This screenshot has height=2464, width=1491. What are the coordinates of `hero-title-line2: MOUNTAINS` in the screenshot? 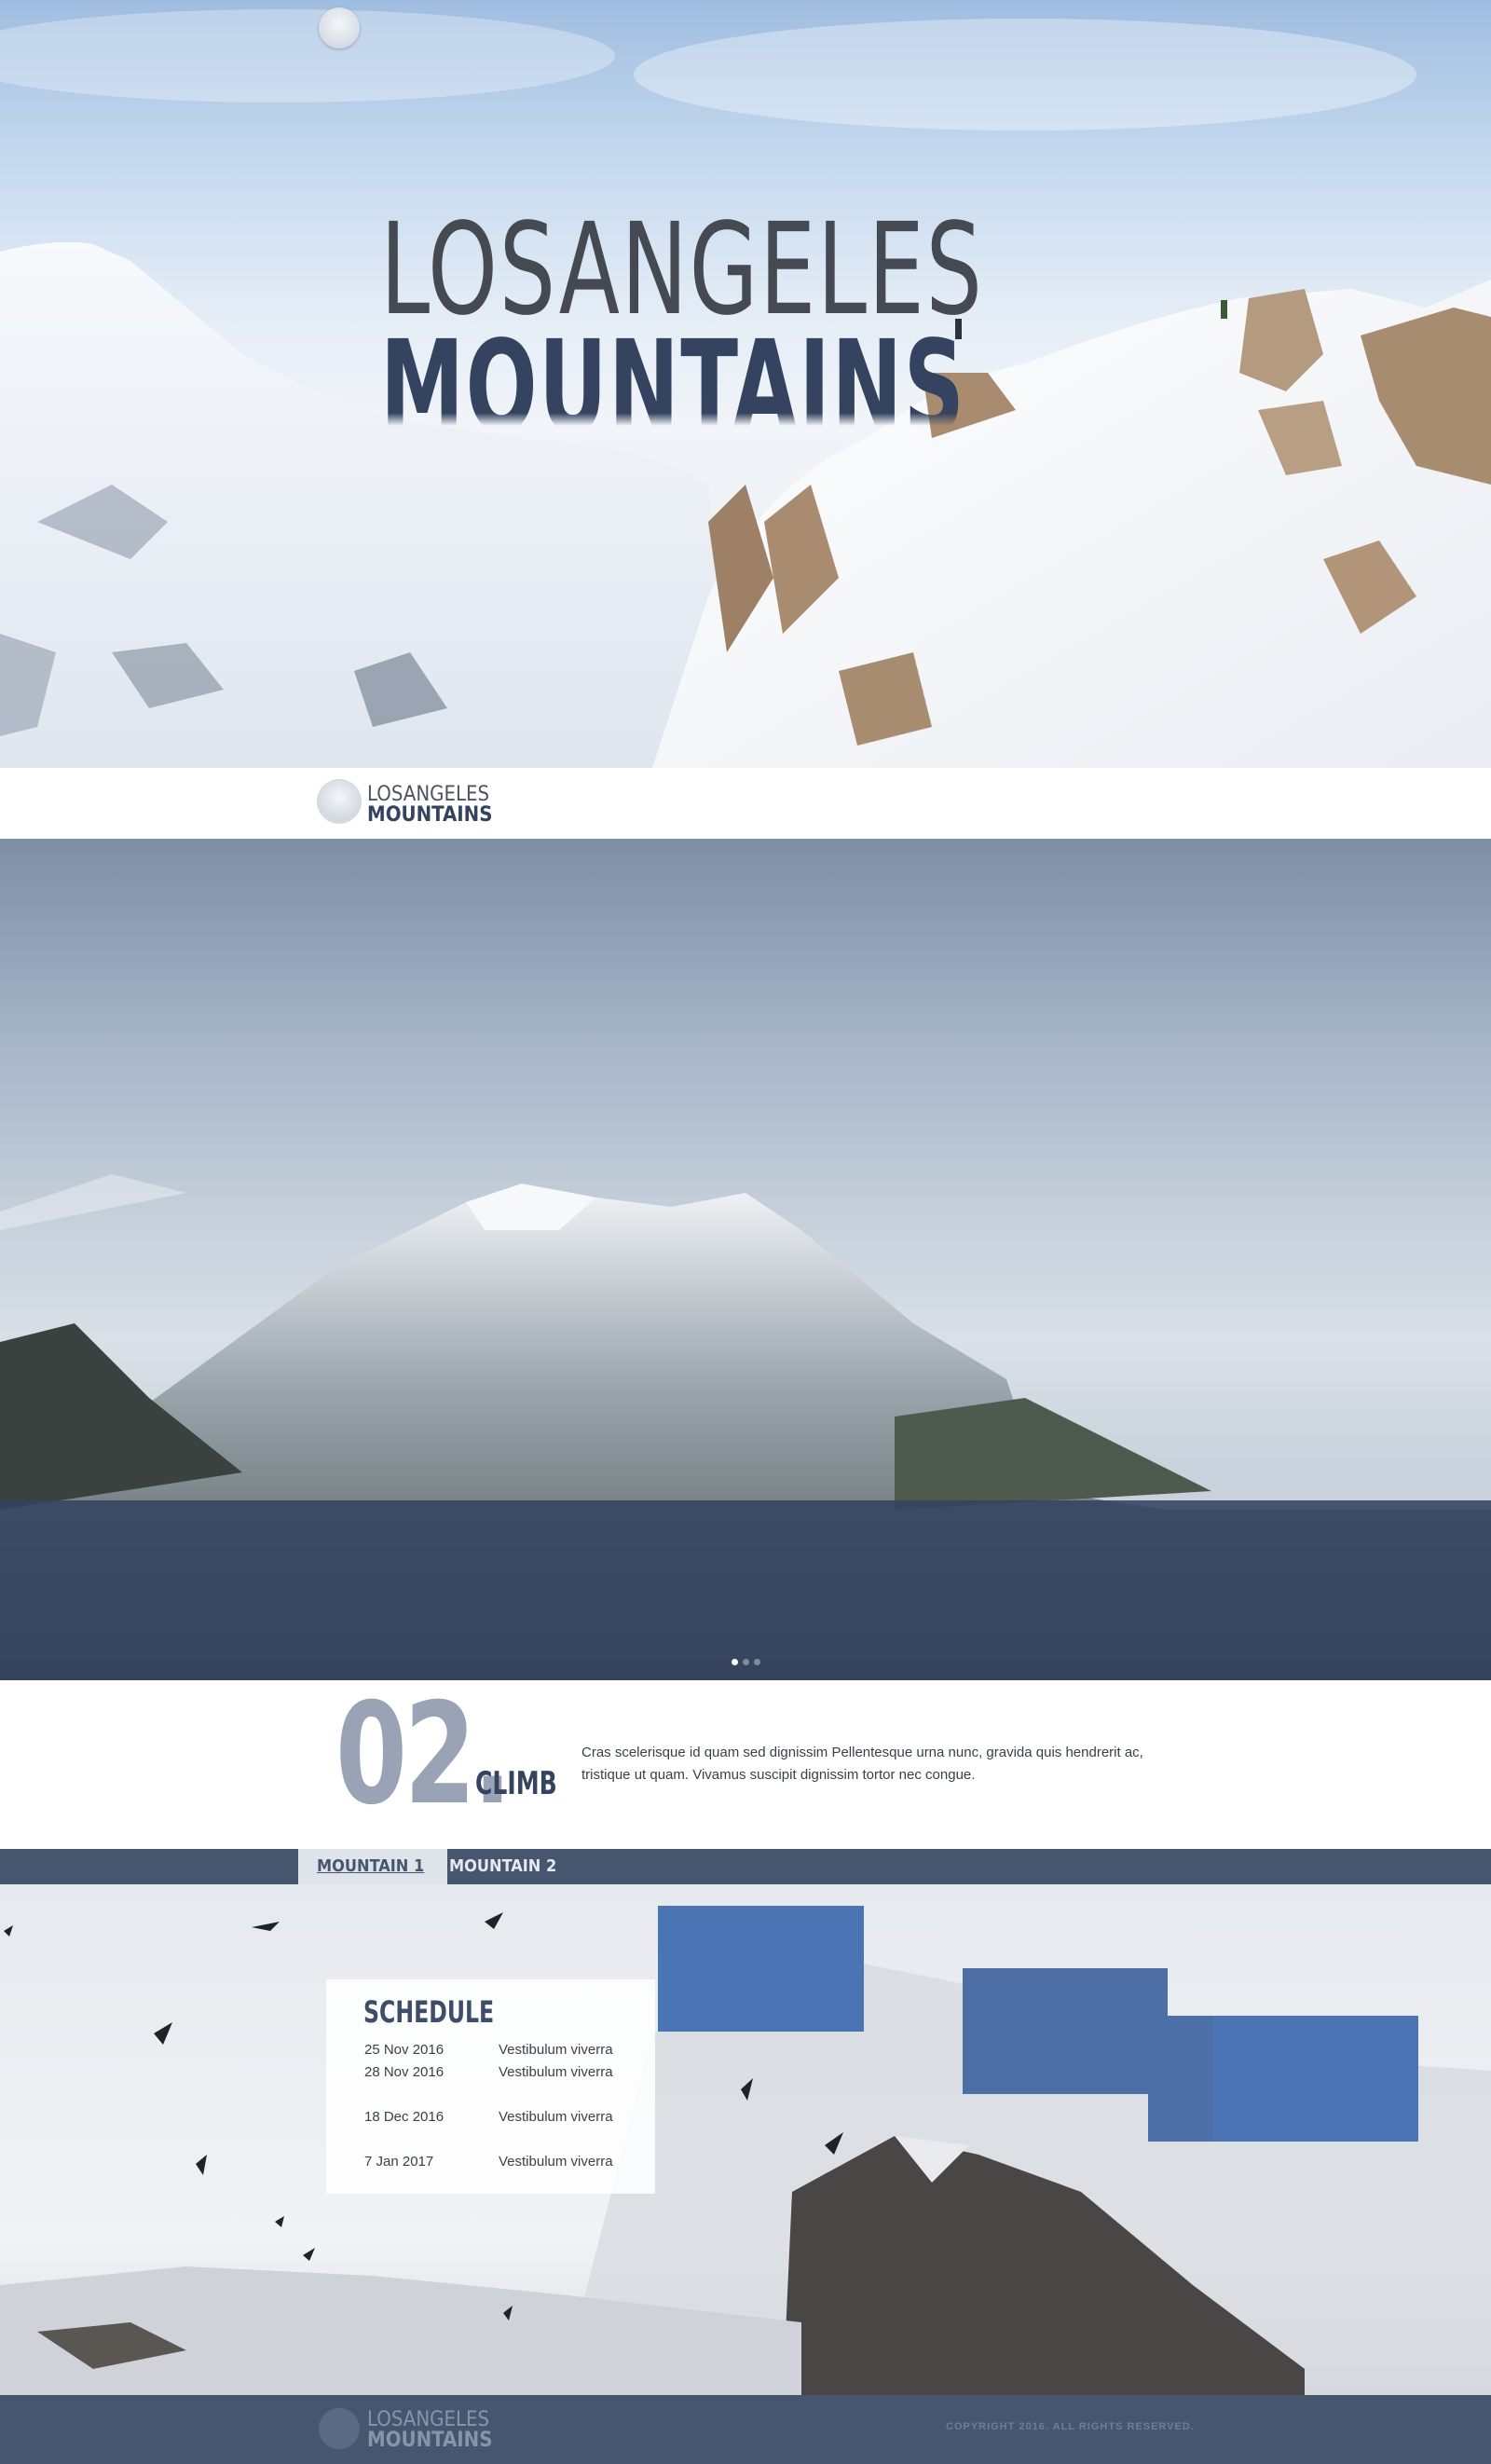 It's located at (673, 387).